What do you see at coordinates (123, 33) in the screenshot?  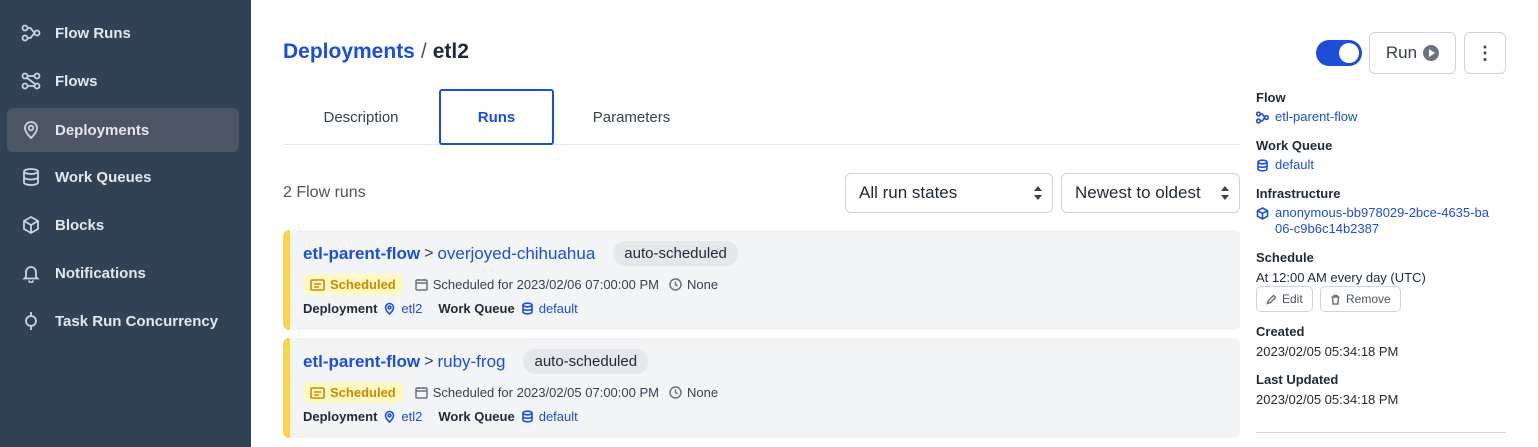 I see `sidebar-item-flow-runs: Flow Runs` at bounding box center [123, 33].